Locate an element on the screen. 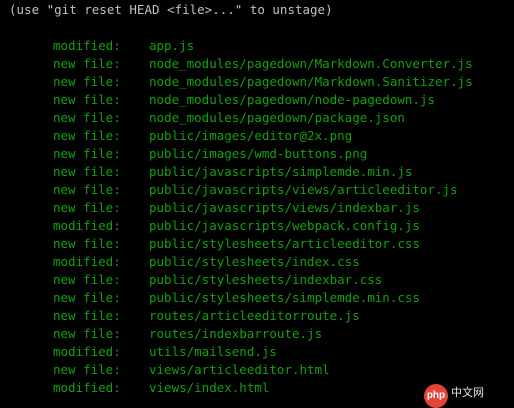  list-item: new file: views/articleeditor.html is located at coordinates (280, 370).